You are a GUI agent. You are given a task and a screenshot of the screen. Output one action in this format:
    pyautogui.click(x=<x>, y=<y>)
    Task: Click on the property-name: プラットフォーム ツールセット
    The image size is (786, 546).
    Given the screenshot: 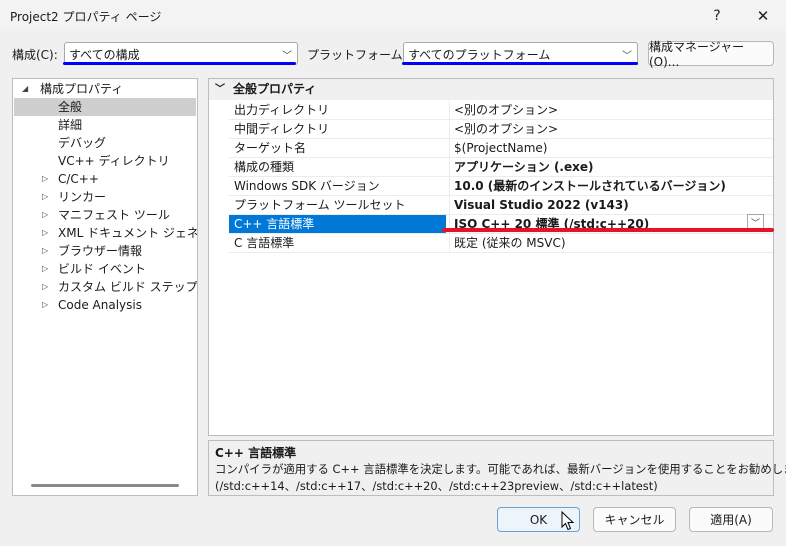 What is the action you would take?
    pyautogui.click(x=320, y=205)
    